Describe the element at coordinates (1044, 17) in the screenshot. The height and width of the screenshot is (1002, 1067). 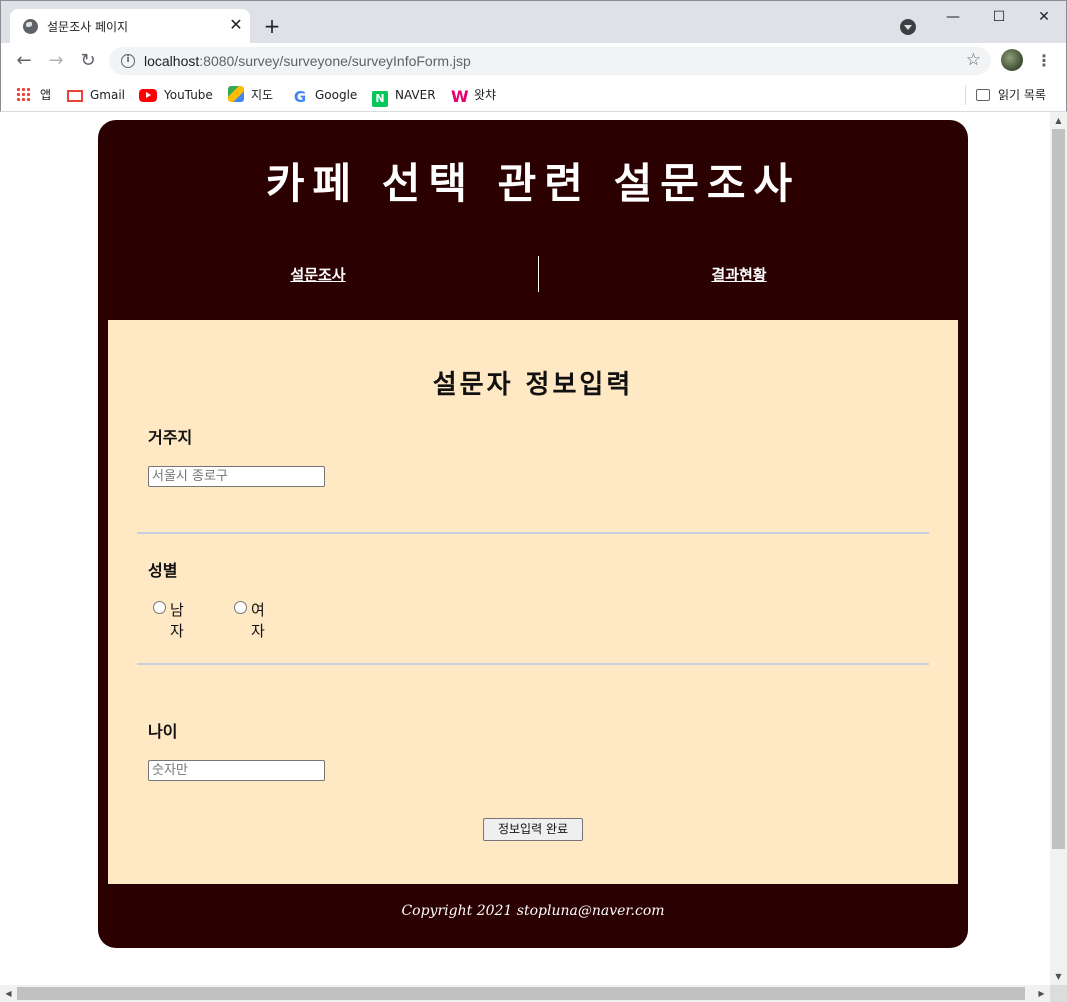
I see `close-window-button: ✕` at that location.